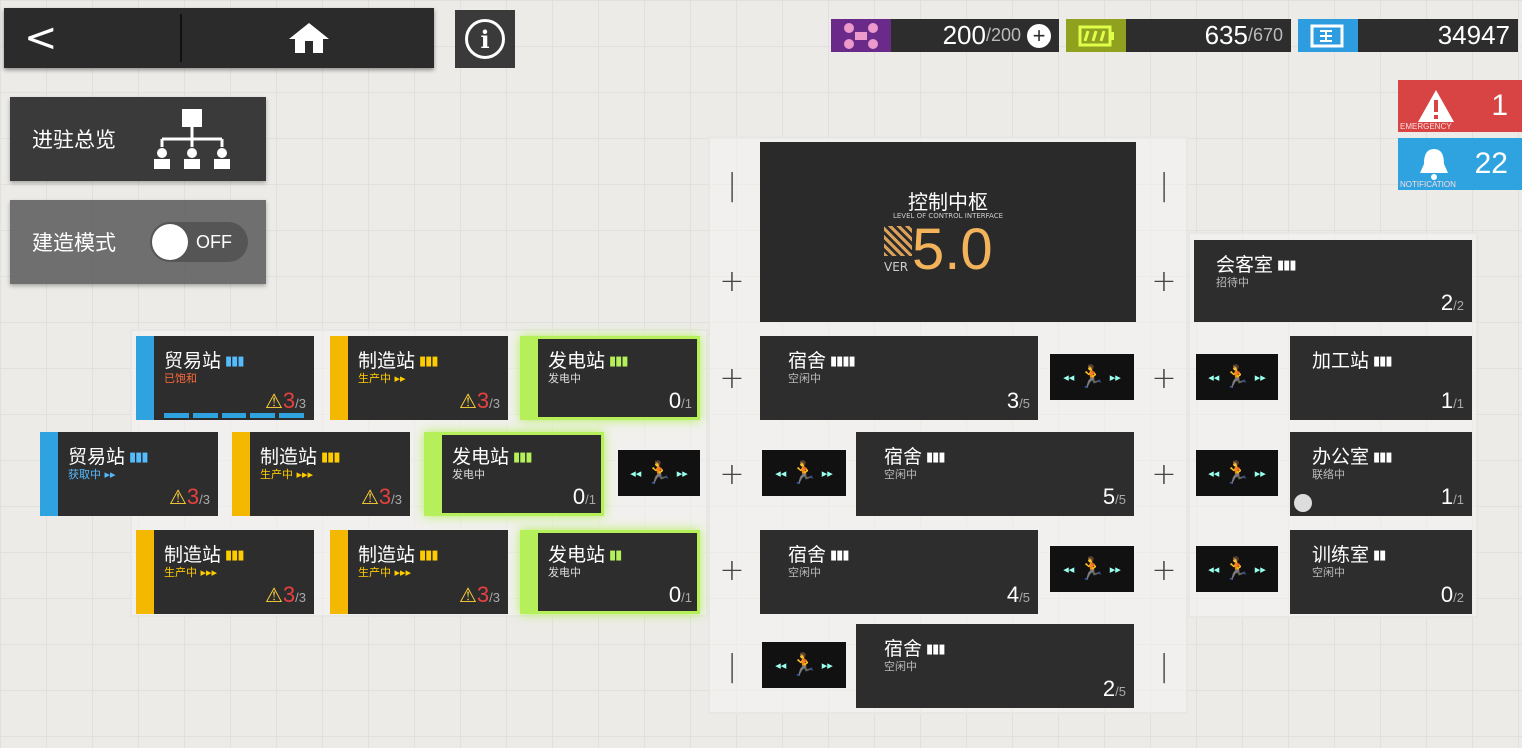 Image resolution: width=1522 pixels, height=748 pixels. Describe the element at coordinates (899, 572) in the screenshot. I see `dormitory-room: 宿舍 ▮▮▮ 空闲中 4/5` at that location.